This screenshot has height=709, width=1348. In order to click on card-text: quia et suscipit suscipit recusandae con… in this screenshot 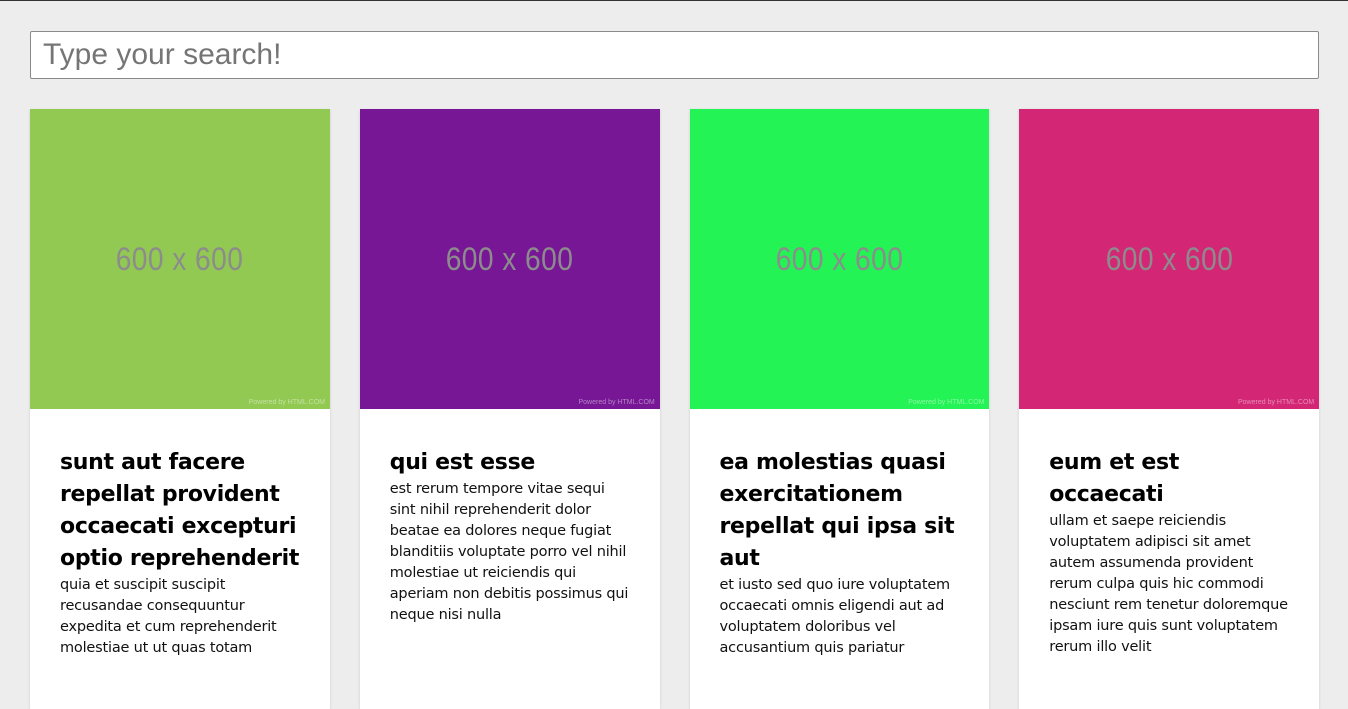, I will do `click(168, 616)`.